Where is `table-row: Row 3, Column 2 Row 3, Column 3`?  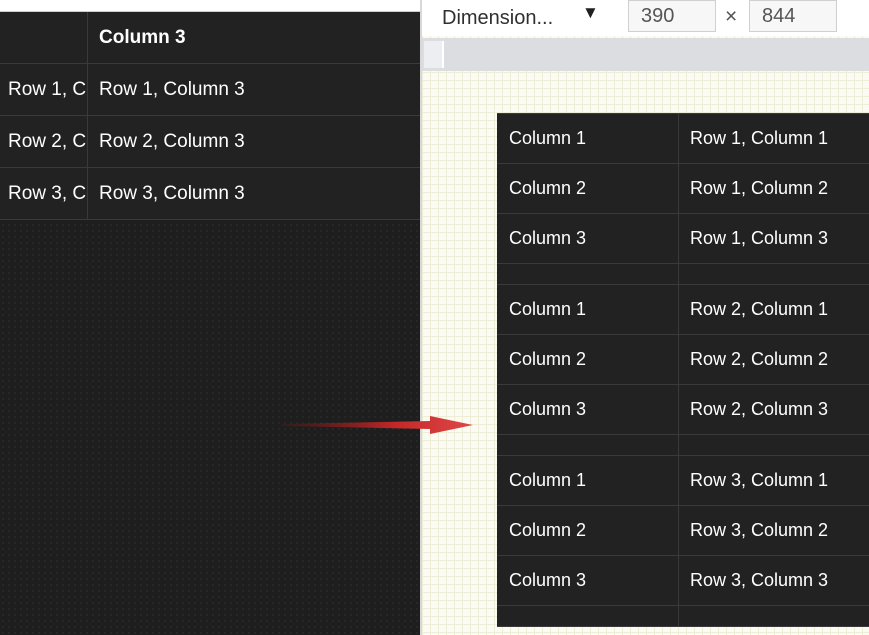 table-row: Row 3, Column 2 Row 3, Column 3 is located at coordinates (210, 194).